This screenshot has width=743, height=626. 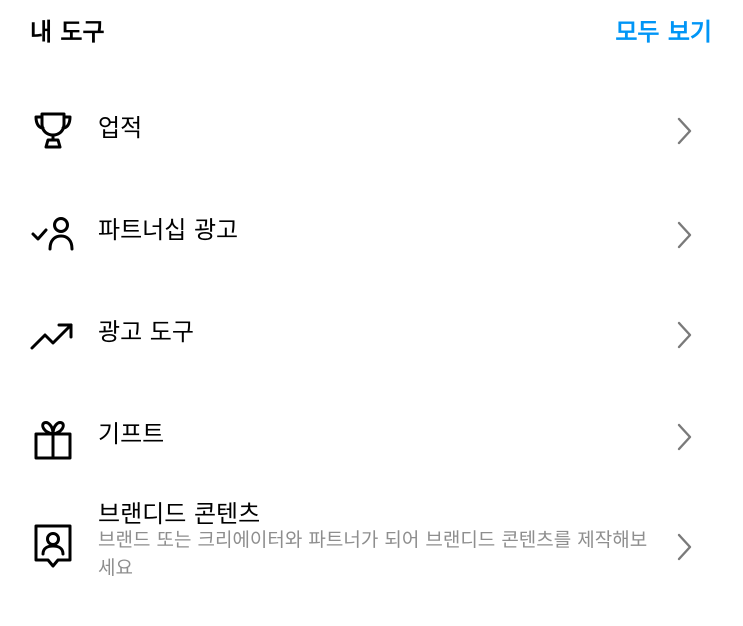 What do you see at coordinates (53, 439) in the screenshot?
I see `gift-icon` at bounding box center [53, 439].